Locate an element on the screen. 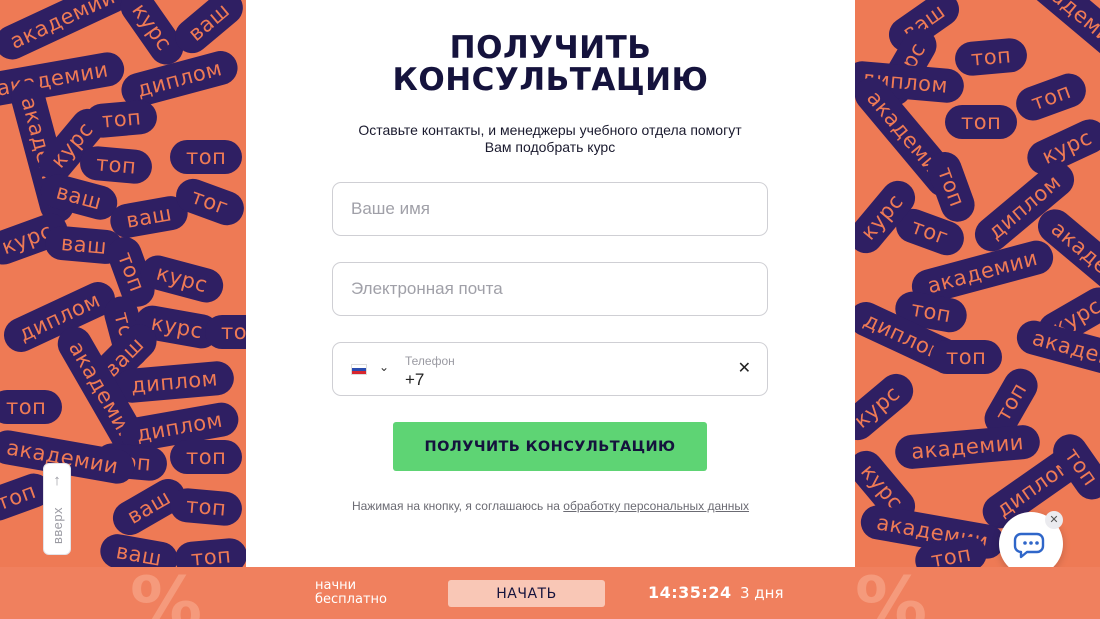 The image size is (1100, 619). form-title: ПОЛУЧИТЬ КОНСУЛЬТАЦИЮ is located at coordinates (550, 64).